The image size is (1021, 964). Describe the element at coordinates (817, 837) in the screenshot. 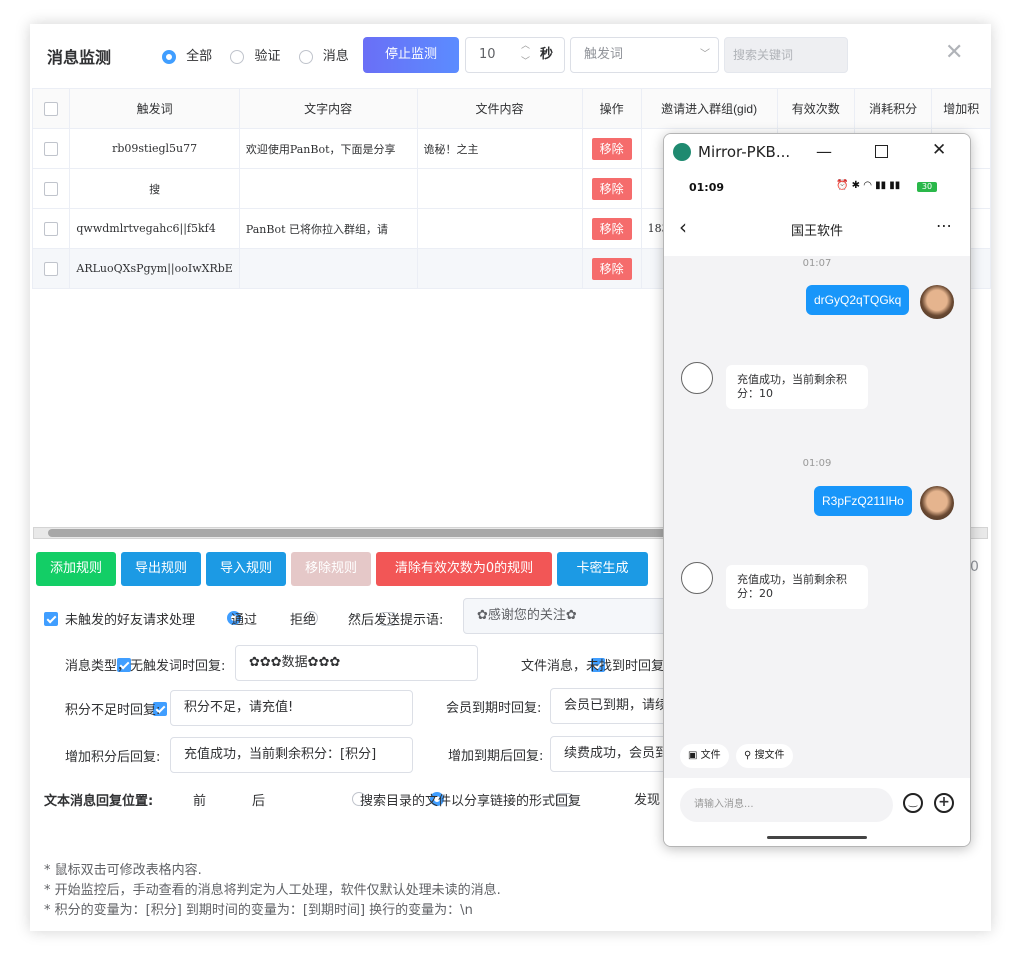

I see `home-indicator` at that location.